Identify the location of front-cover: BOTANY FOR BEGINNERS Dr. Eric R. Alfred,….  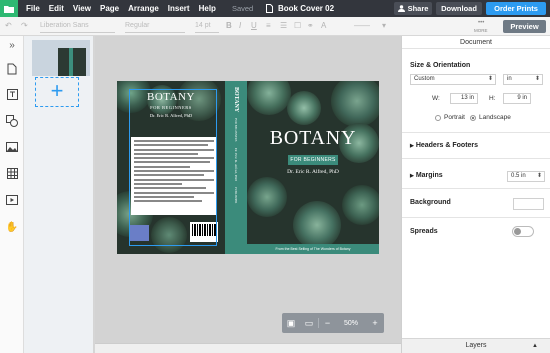
(313, 167).